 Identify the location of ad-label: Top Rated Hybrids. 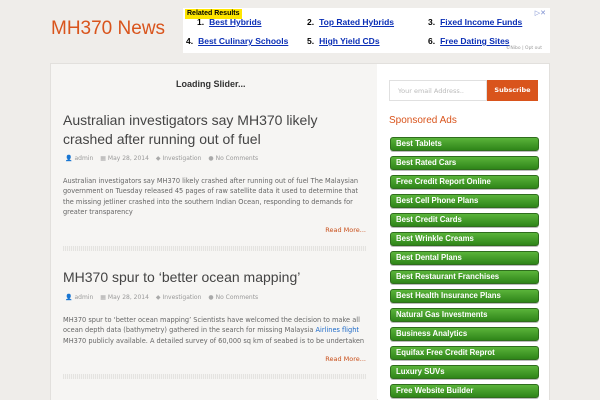
(357, 22).